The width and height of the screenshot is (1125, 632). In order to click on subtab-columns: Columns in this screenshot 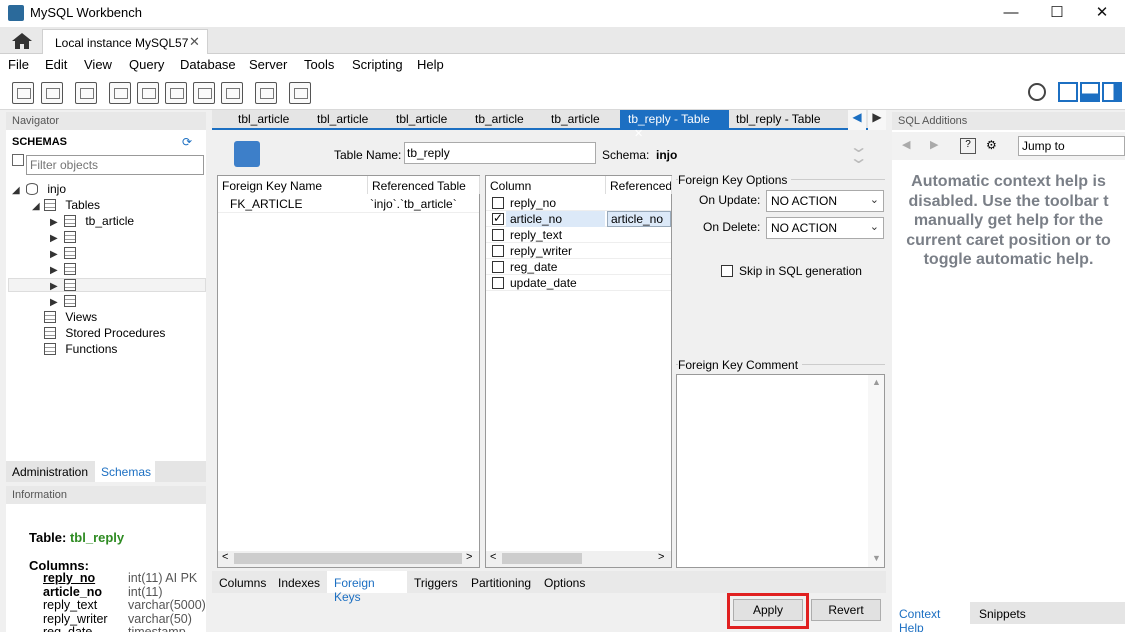, I will do `click(242, 583)`.